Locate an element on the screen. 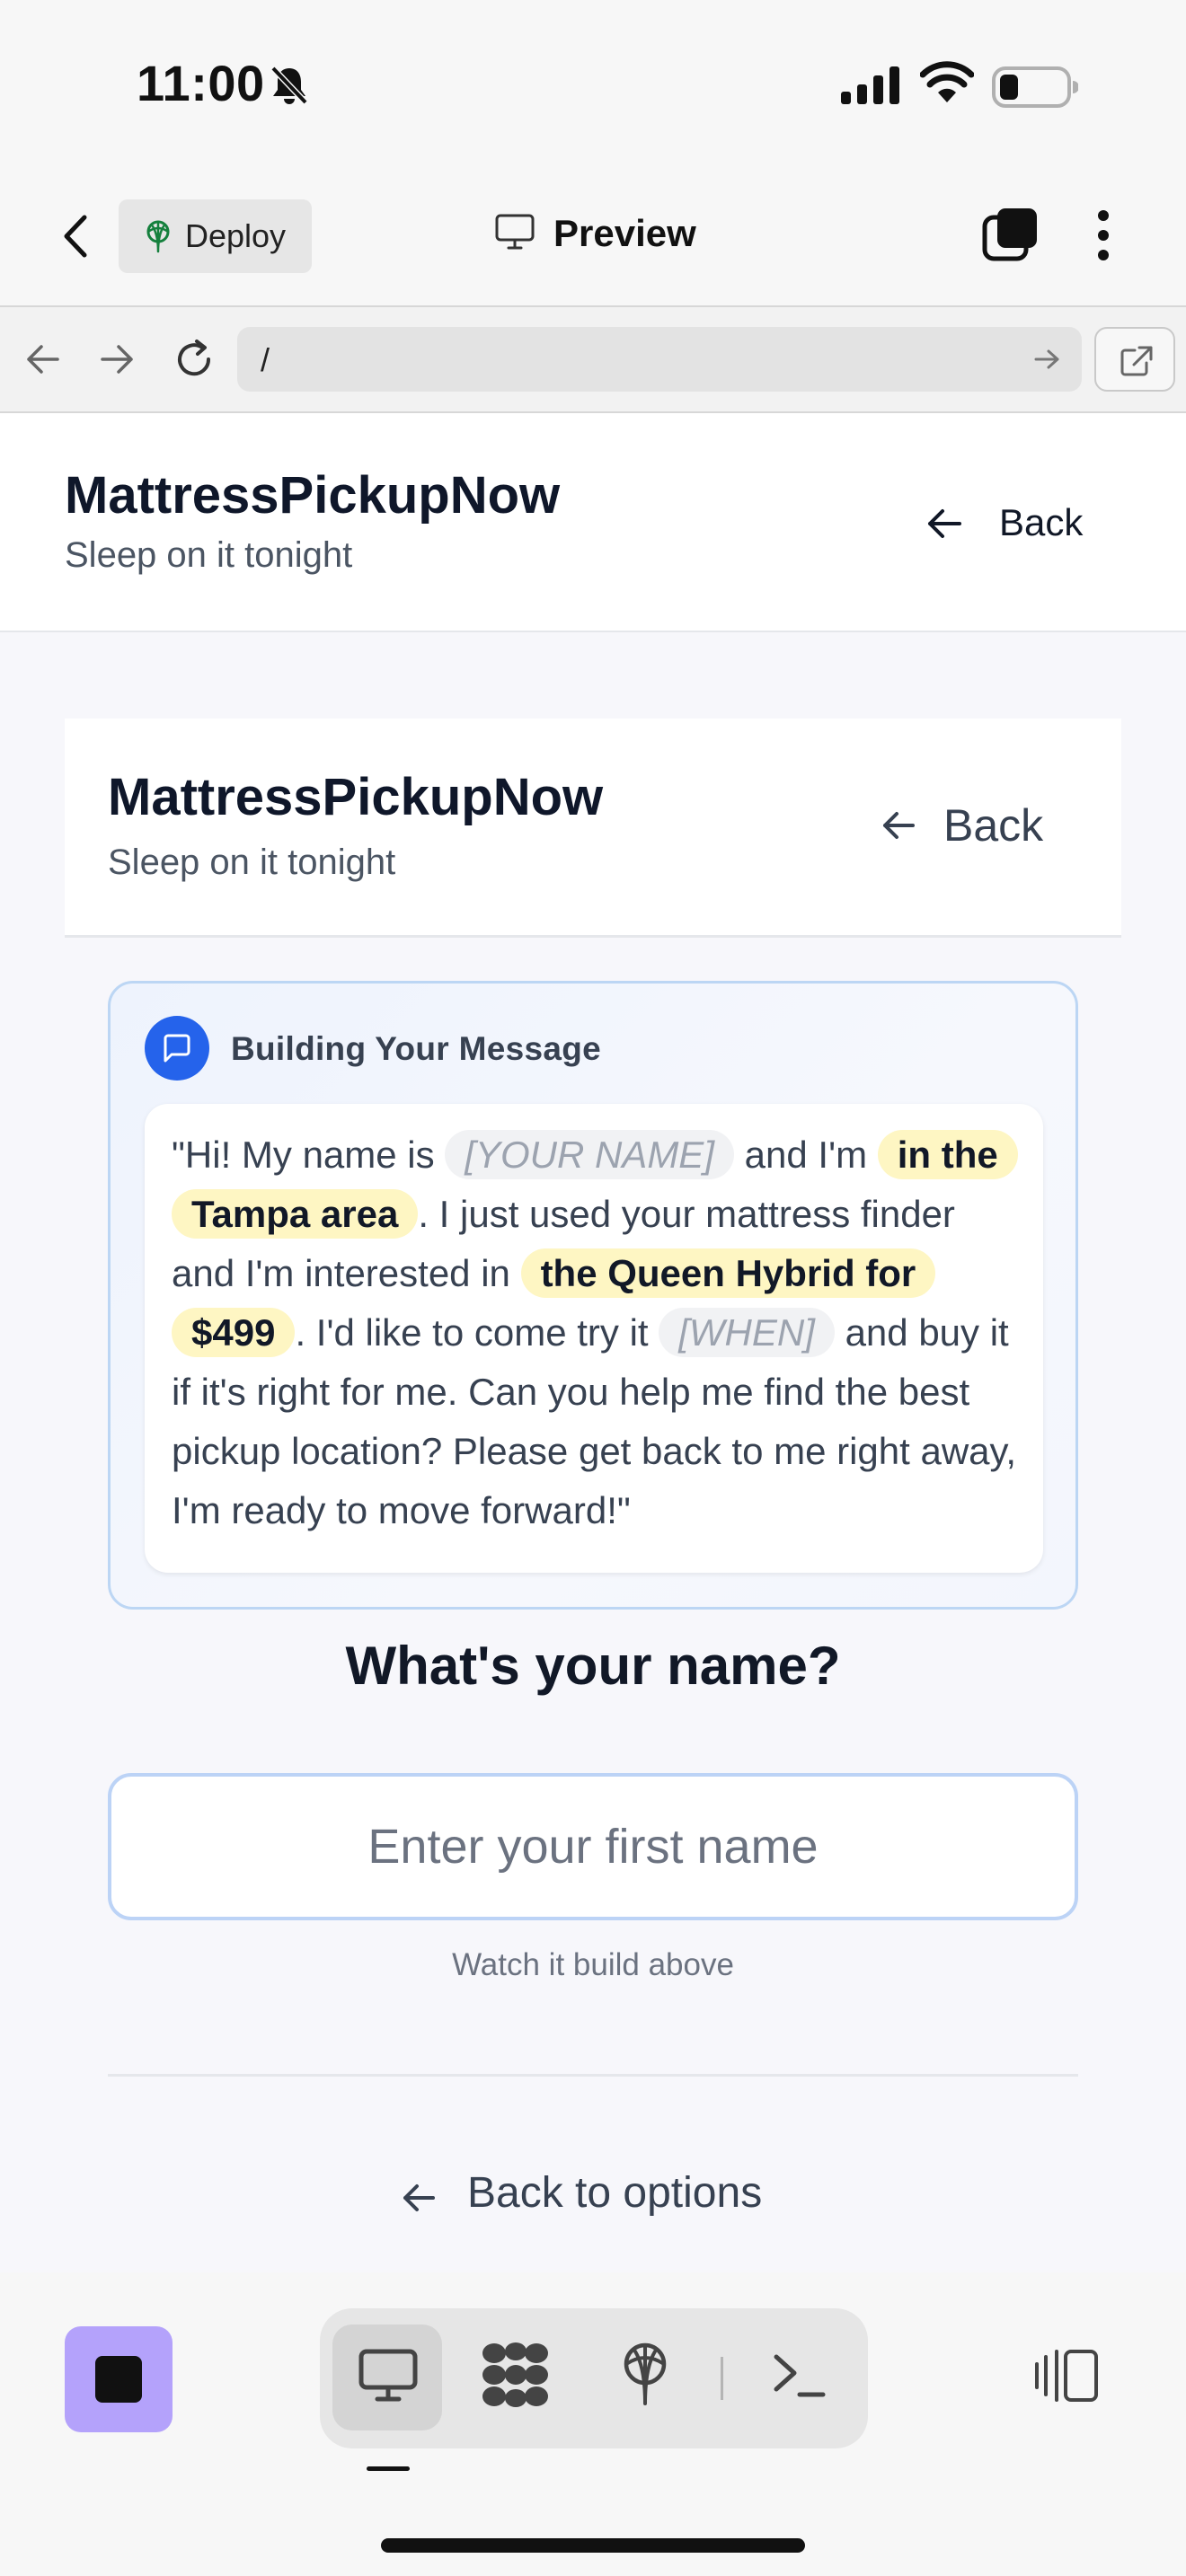 The image size is (1186, 2576). home-indicator is located at coordinates (593, 2545).